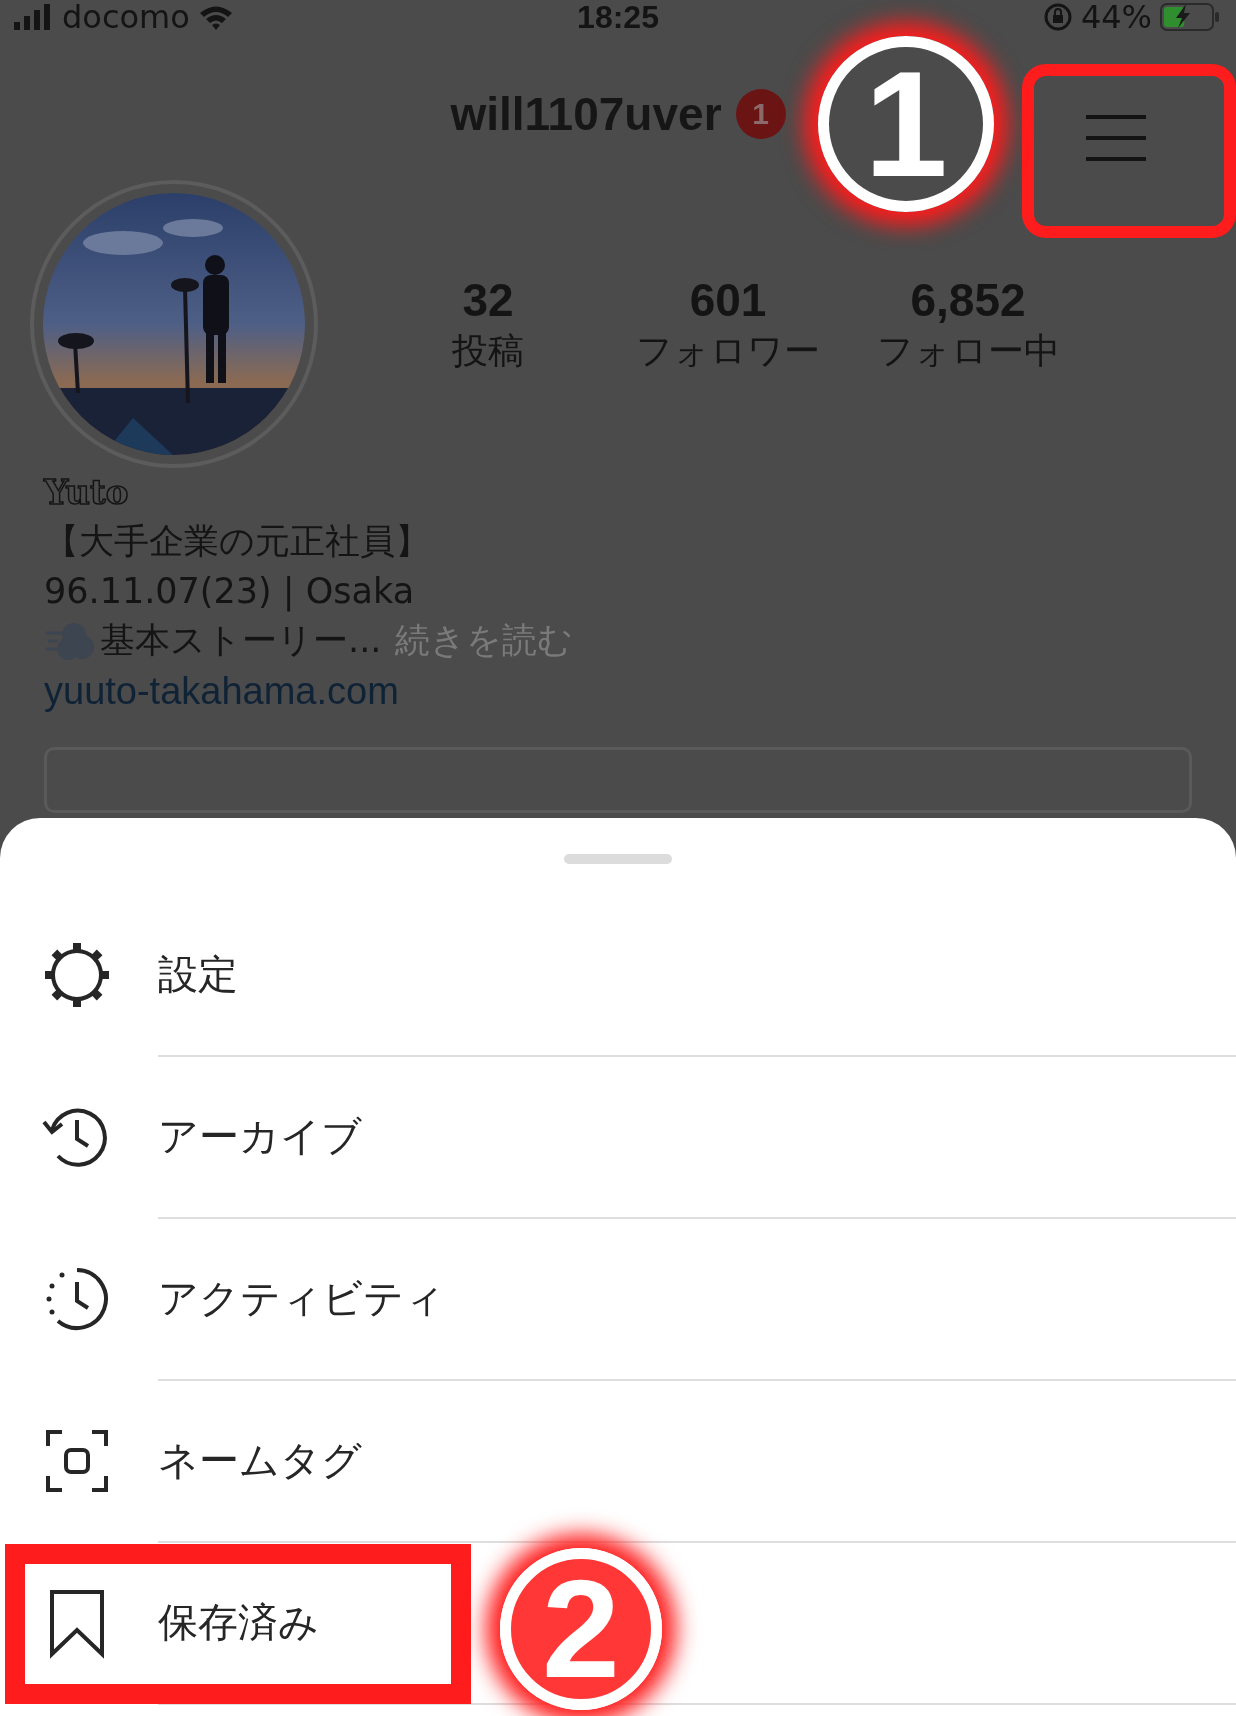 This screenshot has width=1236, height=1716. Describe the element at coordinates (488, 299) in the screenshot. I see `stat-count: 32` at that location.